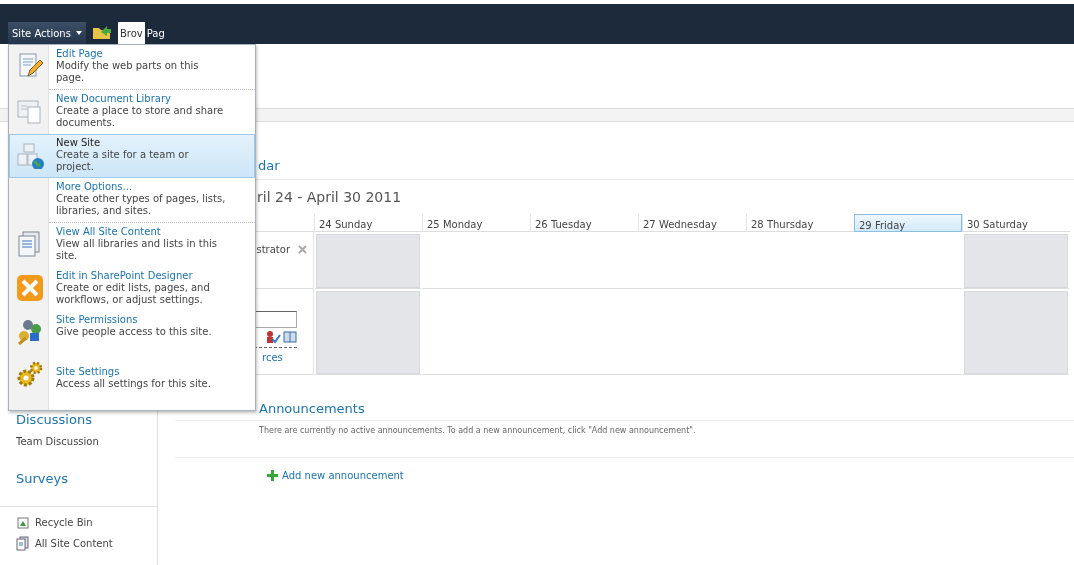  I want to click on menu-item-description: Give people access to this site., so click(134, 332).